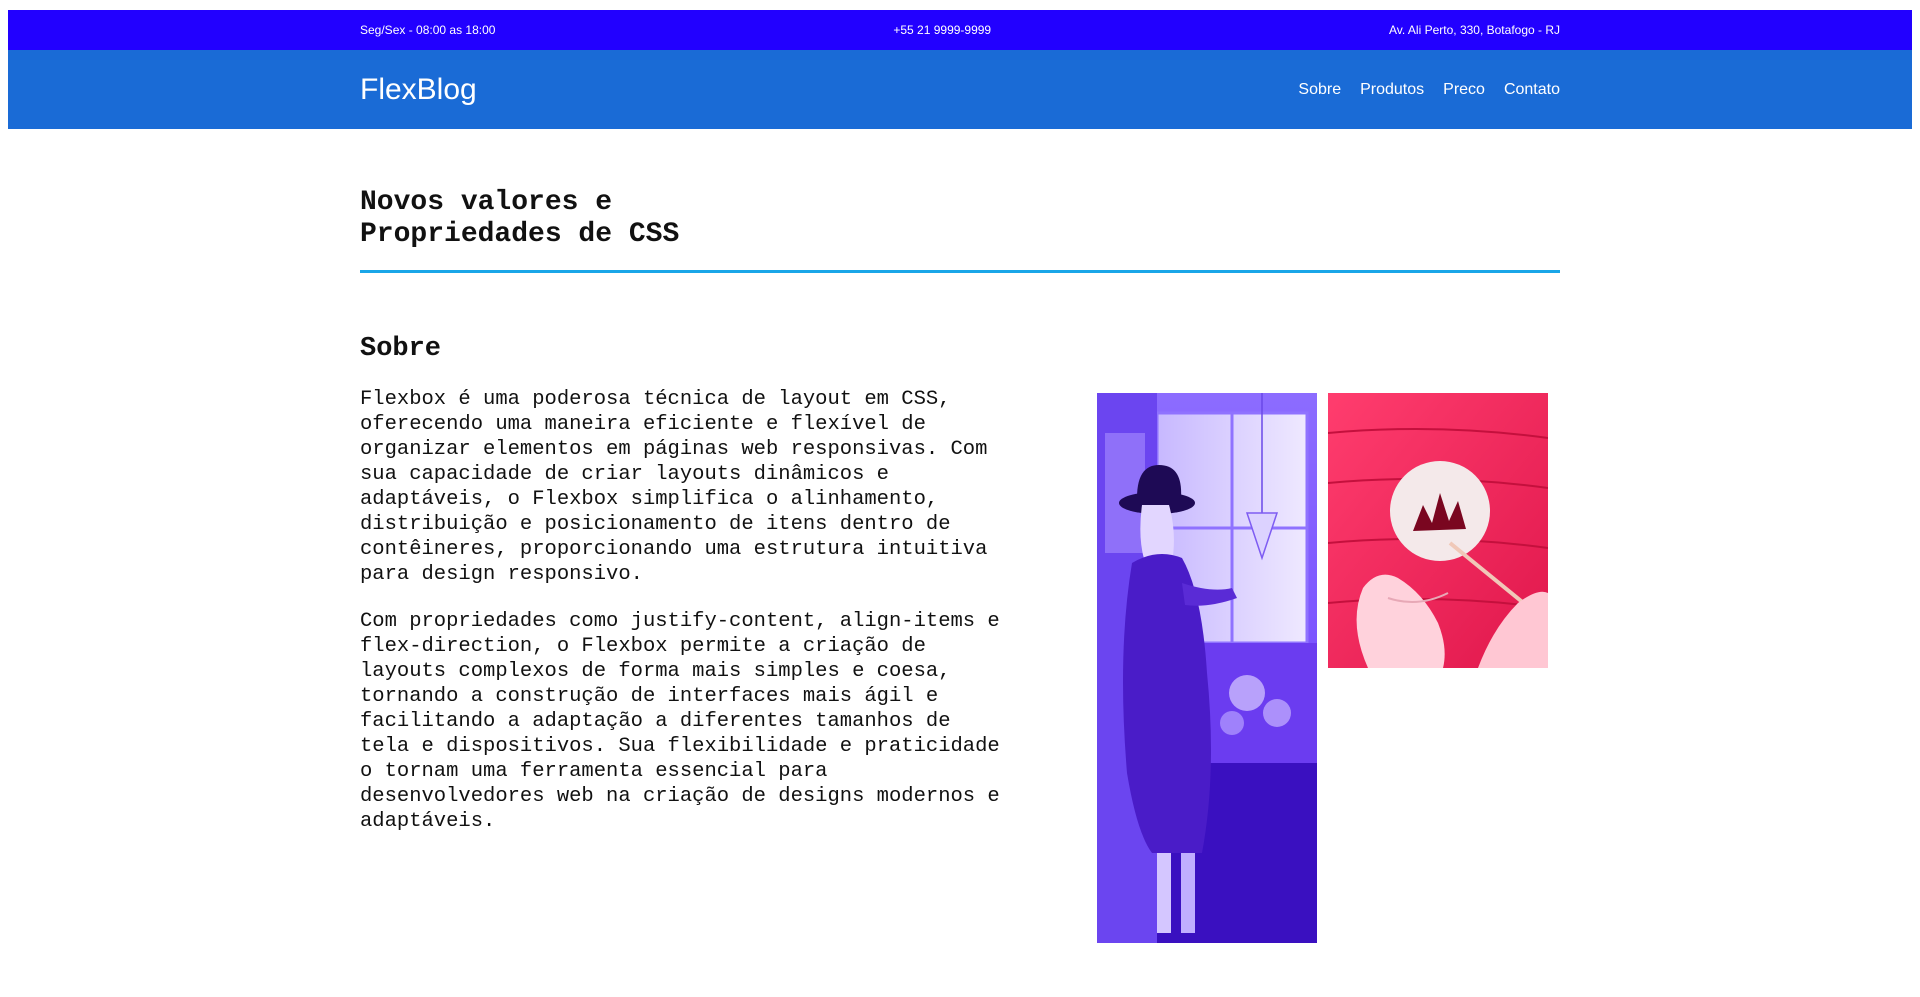  What do you see at coordinates (1532, 90) in the screenshot?
I see `nav-link-contato: Contato` at bounding box center [1532, 90].